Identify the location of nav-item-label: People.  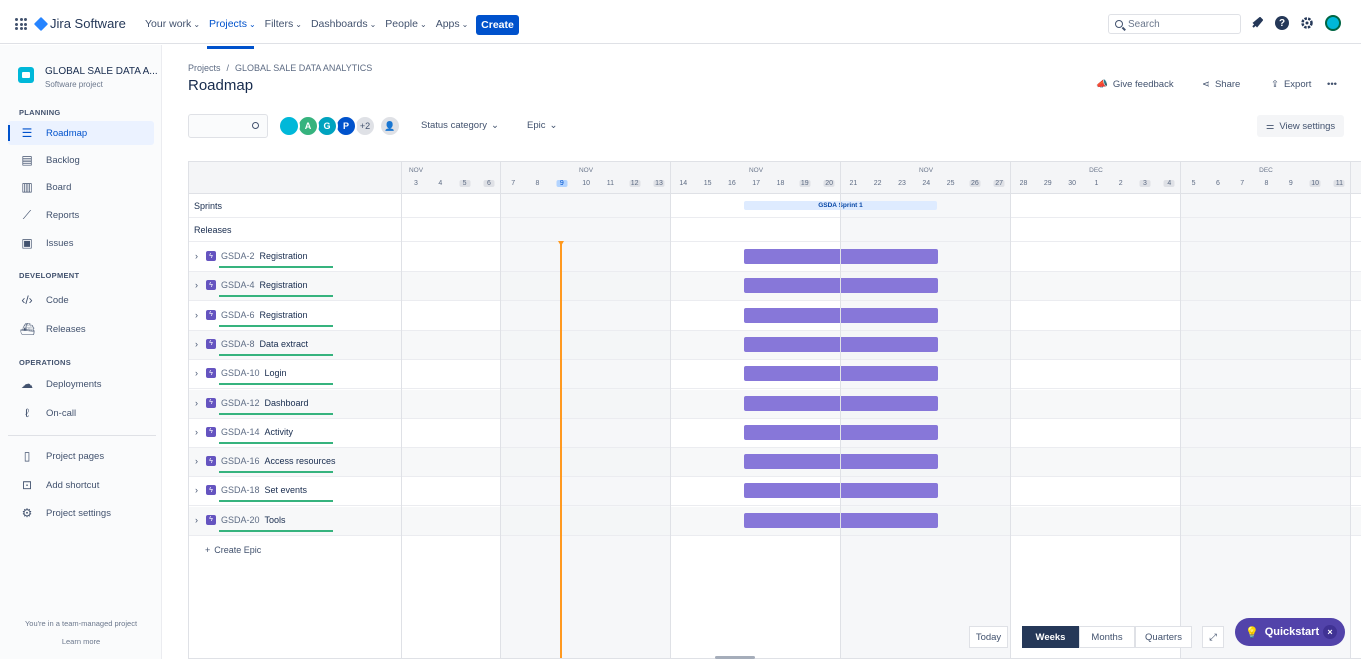
(401, 24).